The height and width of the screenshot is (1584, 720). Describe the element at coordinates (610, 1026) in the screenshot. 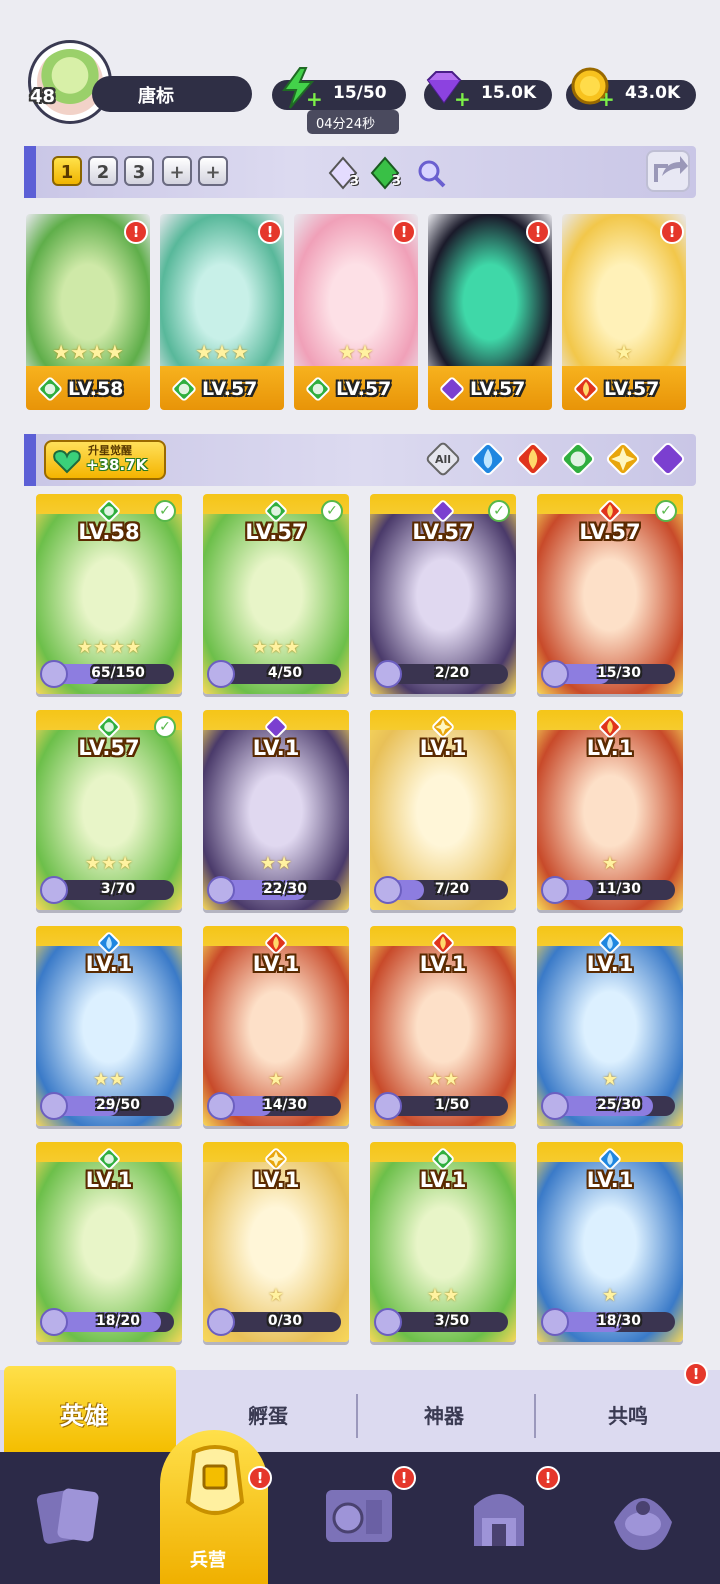

I see `hero-card: LV.1 ★ 25/30` at that location.